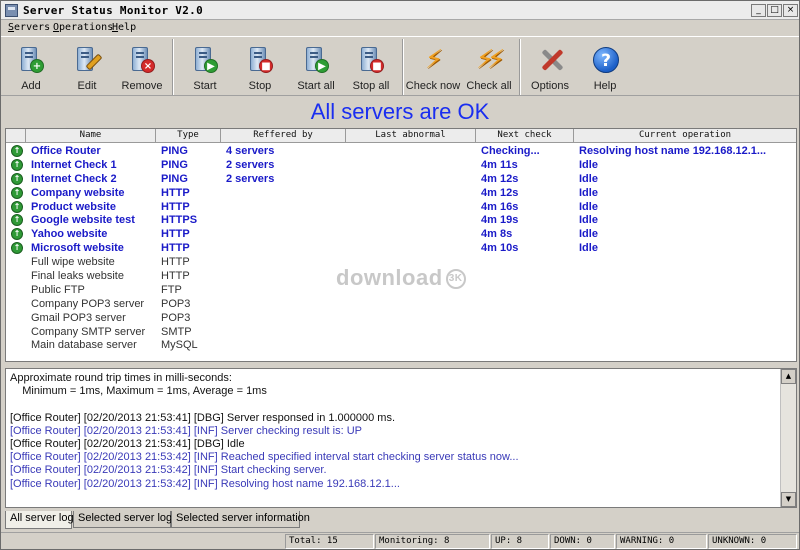 This screenshot has height=550, width=800. Describe the element at coordinates (260, 60) in the screenshot. I see `stop-server-icon: ■` at that location.